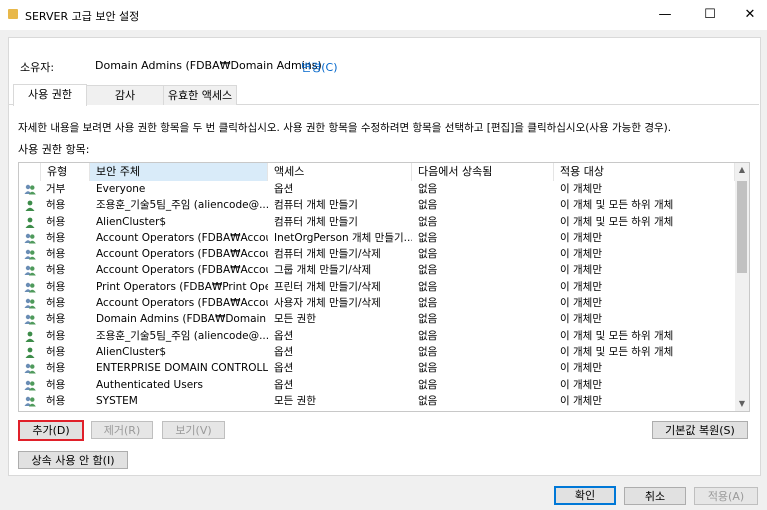 The width and height of the screenshot is (767, 510). What do you see at coordinates (665, 15) in the screenshot?
I see `minimize-button: —` at bounding box center [665, 15].